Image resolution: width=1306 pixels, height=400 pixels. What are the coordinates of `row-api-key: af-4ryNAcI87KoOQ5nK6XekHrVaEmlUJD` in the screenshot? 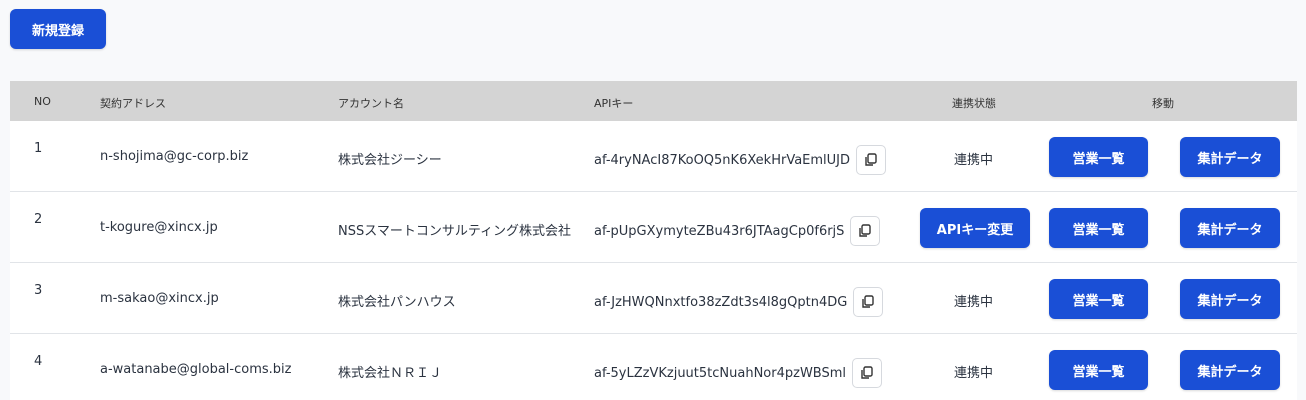 It's located at (740, 160).